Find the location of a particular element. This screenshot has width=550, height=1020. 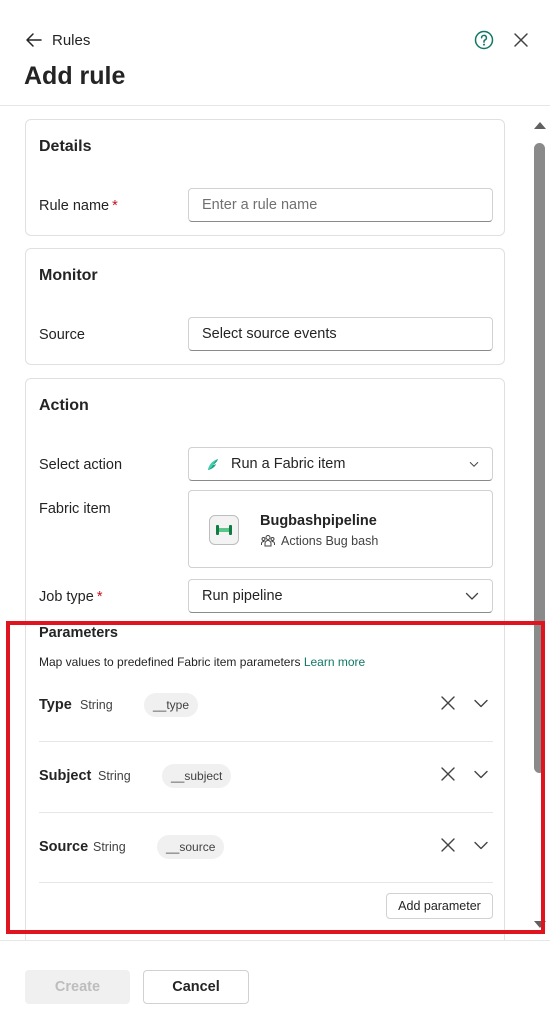

create-button: Create is located at coordinates (77, 987).